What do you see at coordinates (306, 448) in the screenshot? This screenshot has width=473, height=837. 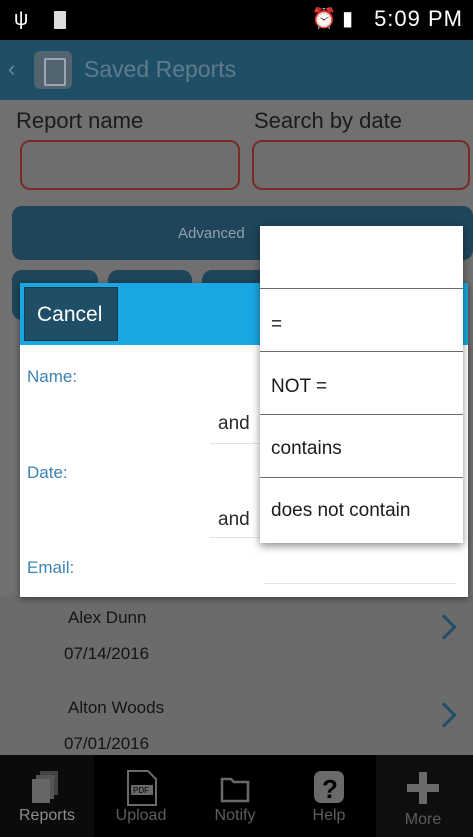 I see `option-label: contains` at bounding box center [306, 448].